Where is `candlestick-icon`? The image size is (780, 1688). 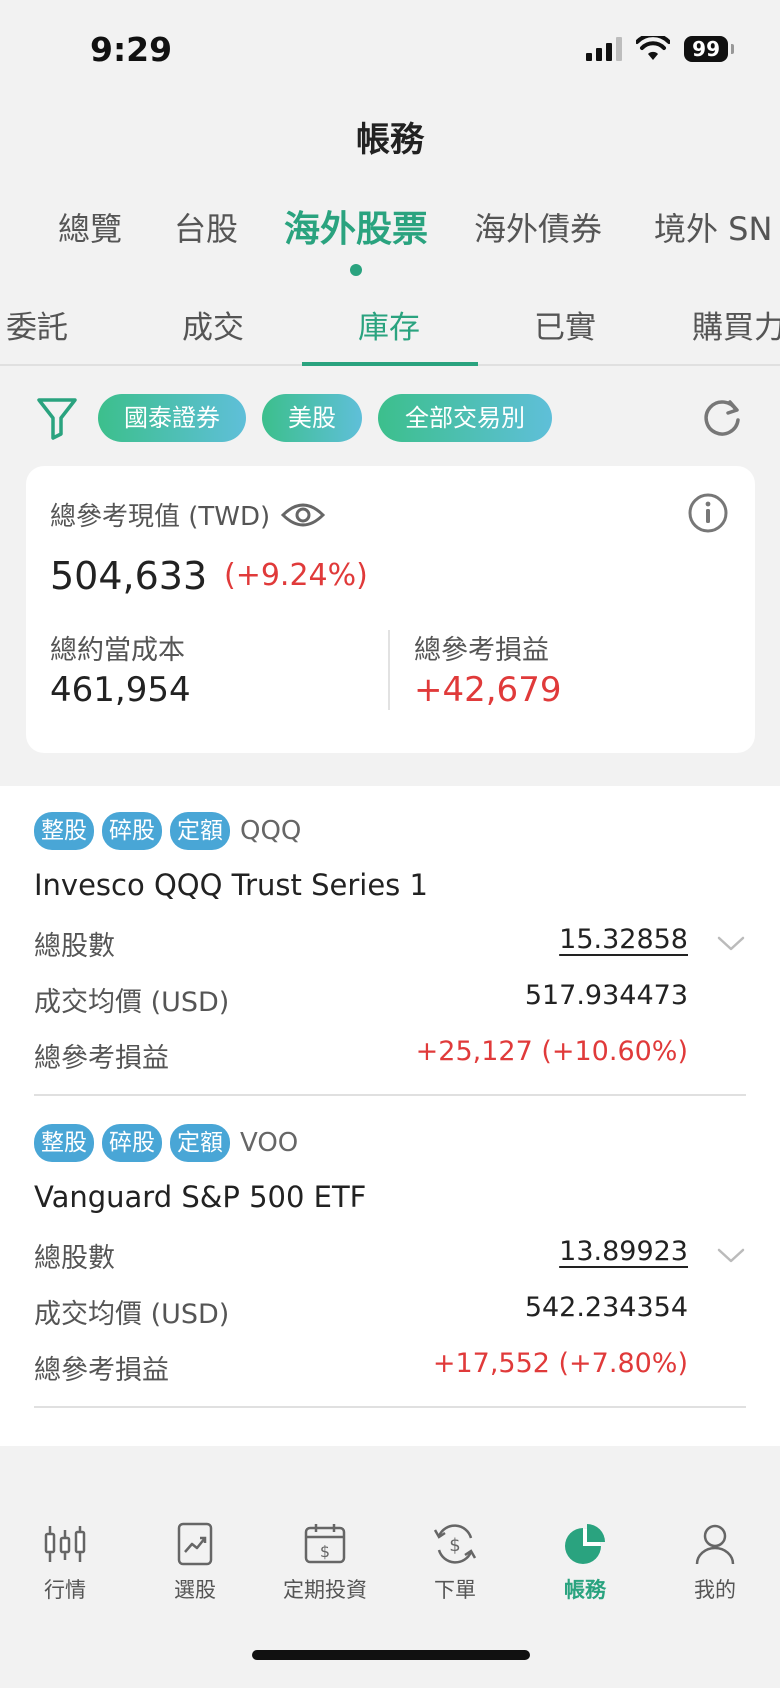
candlestick-icon is located at coordinates (65, 1544).